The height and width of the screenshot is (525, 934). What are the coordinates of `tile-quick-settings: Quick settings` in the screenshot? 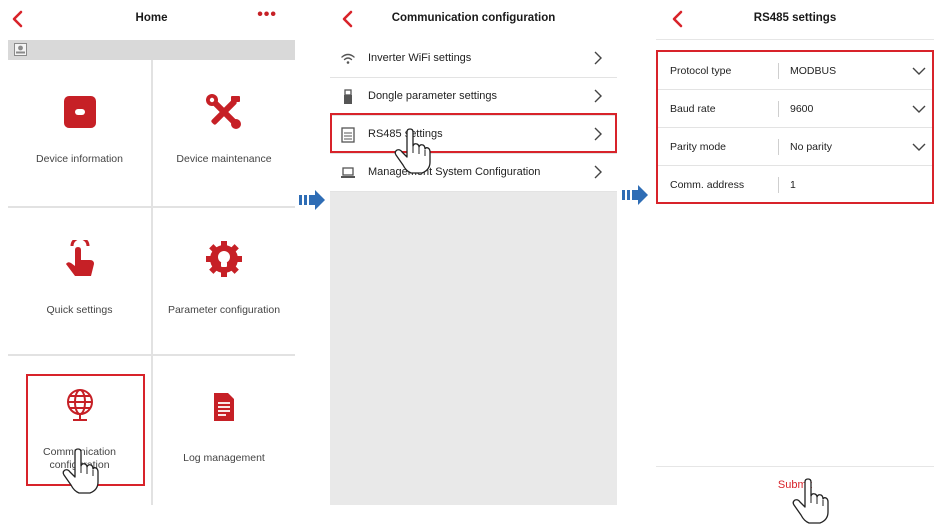 It's located at (79, 281).